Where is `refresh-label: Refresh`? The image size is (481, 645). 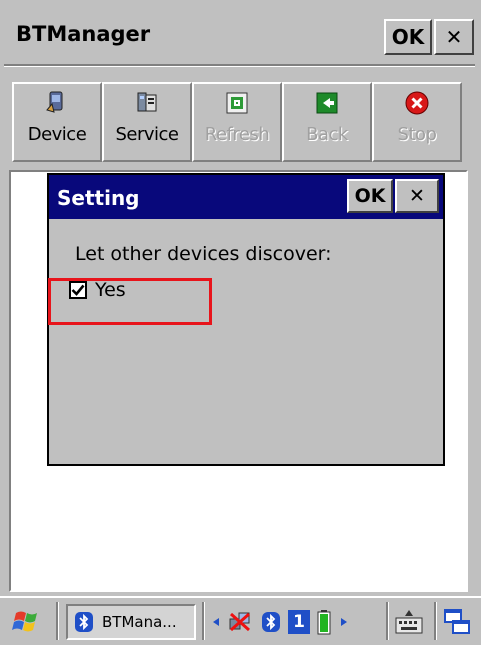
refresh-label: Refresh is located at coordinates (237, 134).